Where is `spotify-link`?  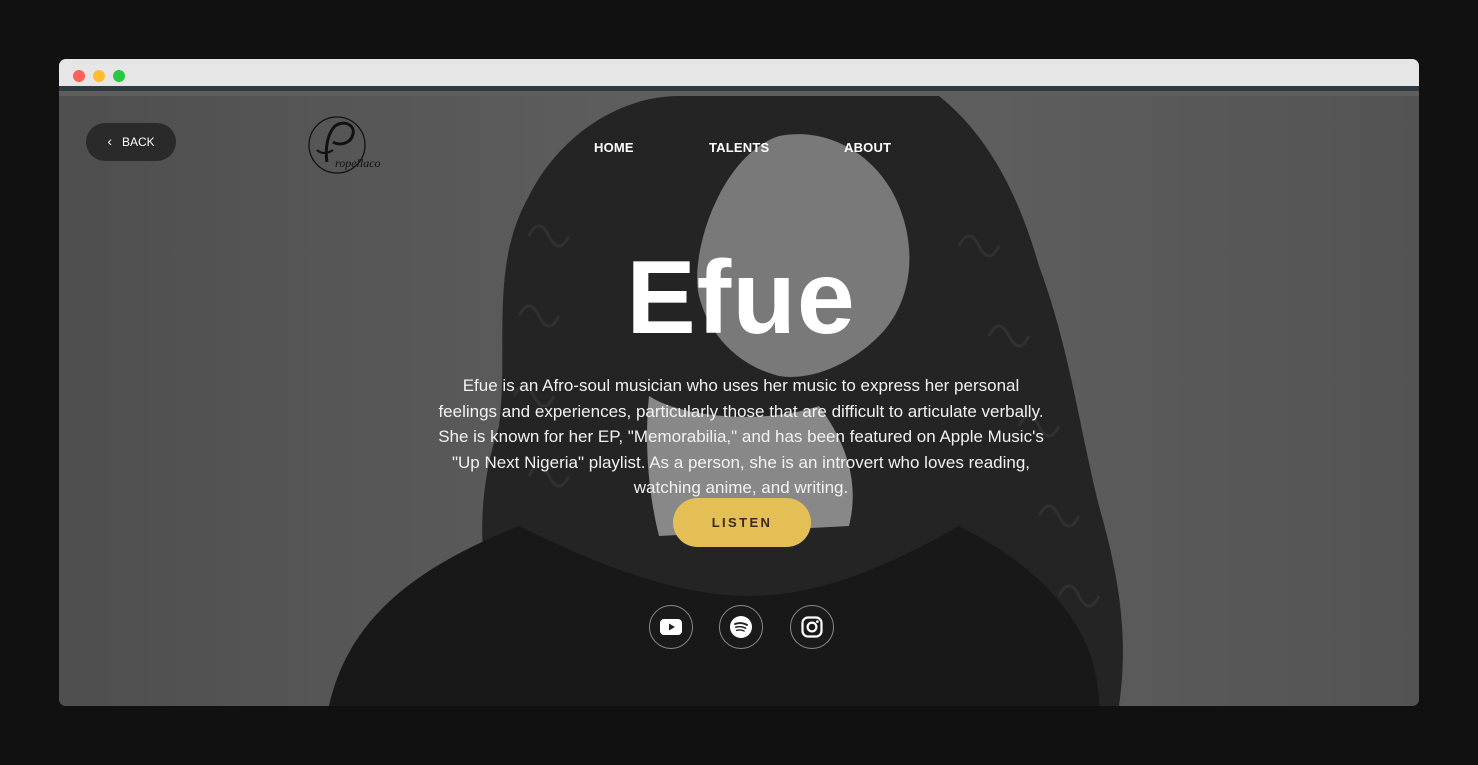 spotify-link is located at coordinates (741, 627).